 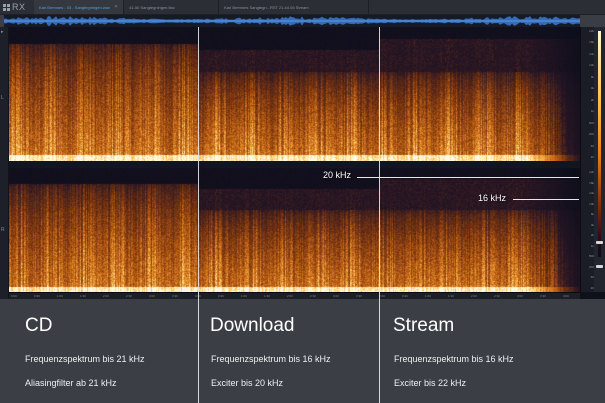 What do you see at coordinates (198, 215) in the screenshot?
I see `section-divider-download` at bounding box center [198, 215].